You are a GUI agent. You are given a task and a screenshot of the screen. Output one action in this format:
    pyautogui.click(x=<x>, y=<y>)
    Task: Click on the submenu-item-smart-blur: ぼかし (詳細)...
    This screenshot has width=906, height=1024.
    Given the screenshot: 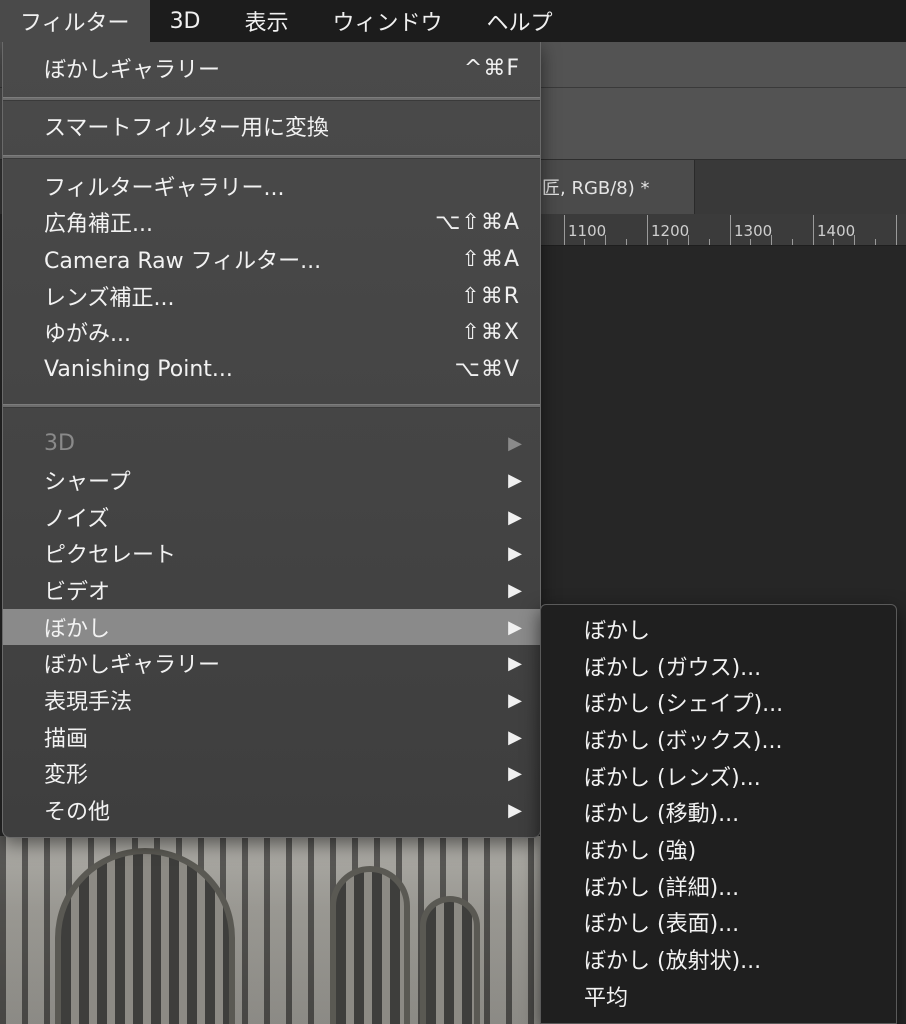 What is the action you would take?
    pyautogui.click(x=718, y=886)
    